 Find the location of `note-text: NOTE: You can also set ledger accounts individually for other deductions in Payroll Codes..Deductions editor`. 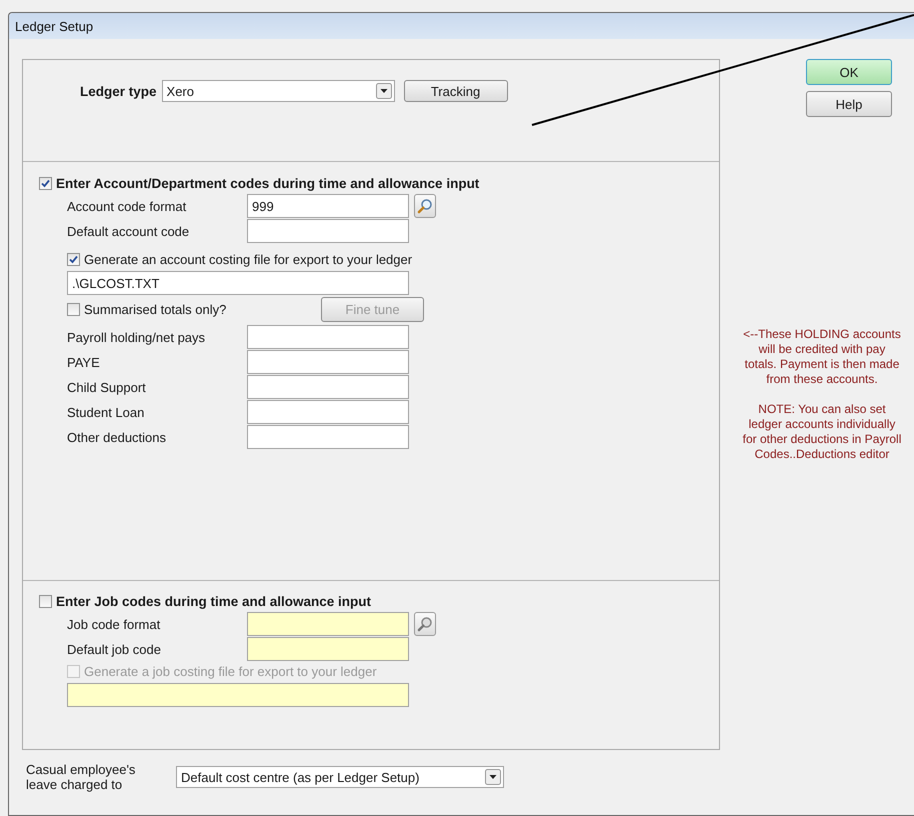

note-text: NOTE: You can also set ledger accounts individually for other deductions in Payroll Codes..Deductions editor is located at coordinates (822, 432).